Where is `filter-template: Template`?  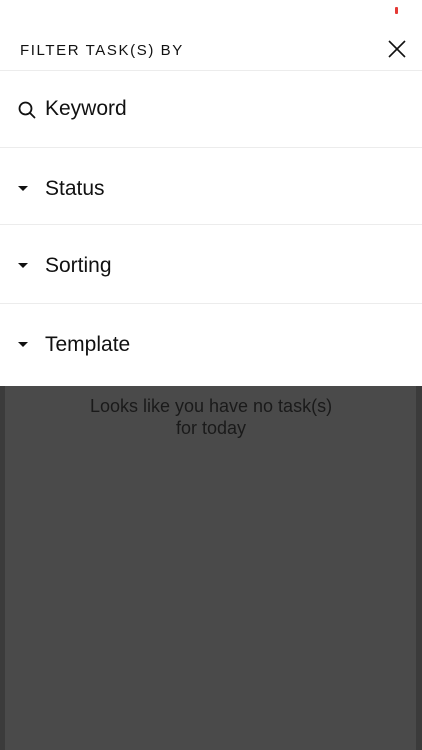
filter-template: Template is located at coordinates (211, 345).